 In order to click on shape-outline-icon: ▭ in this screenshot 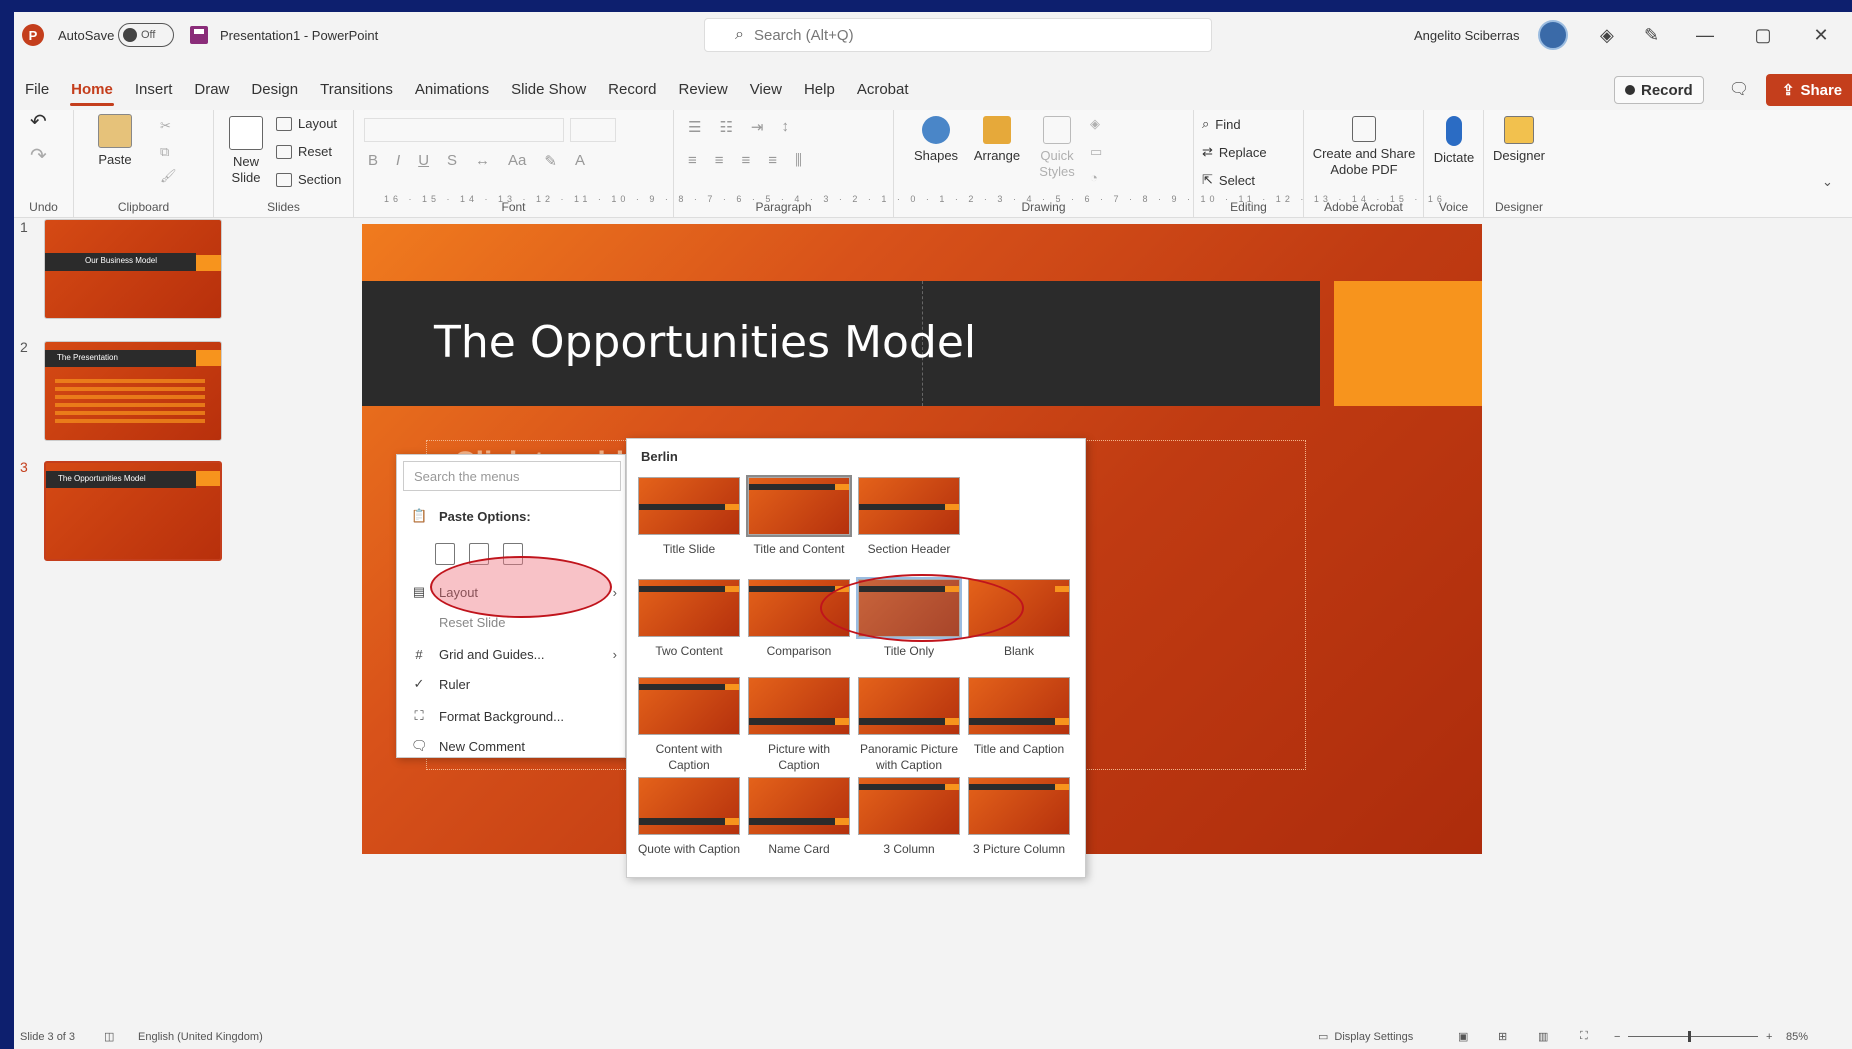, I will do `click(1096, 152)`.